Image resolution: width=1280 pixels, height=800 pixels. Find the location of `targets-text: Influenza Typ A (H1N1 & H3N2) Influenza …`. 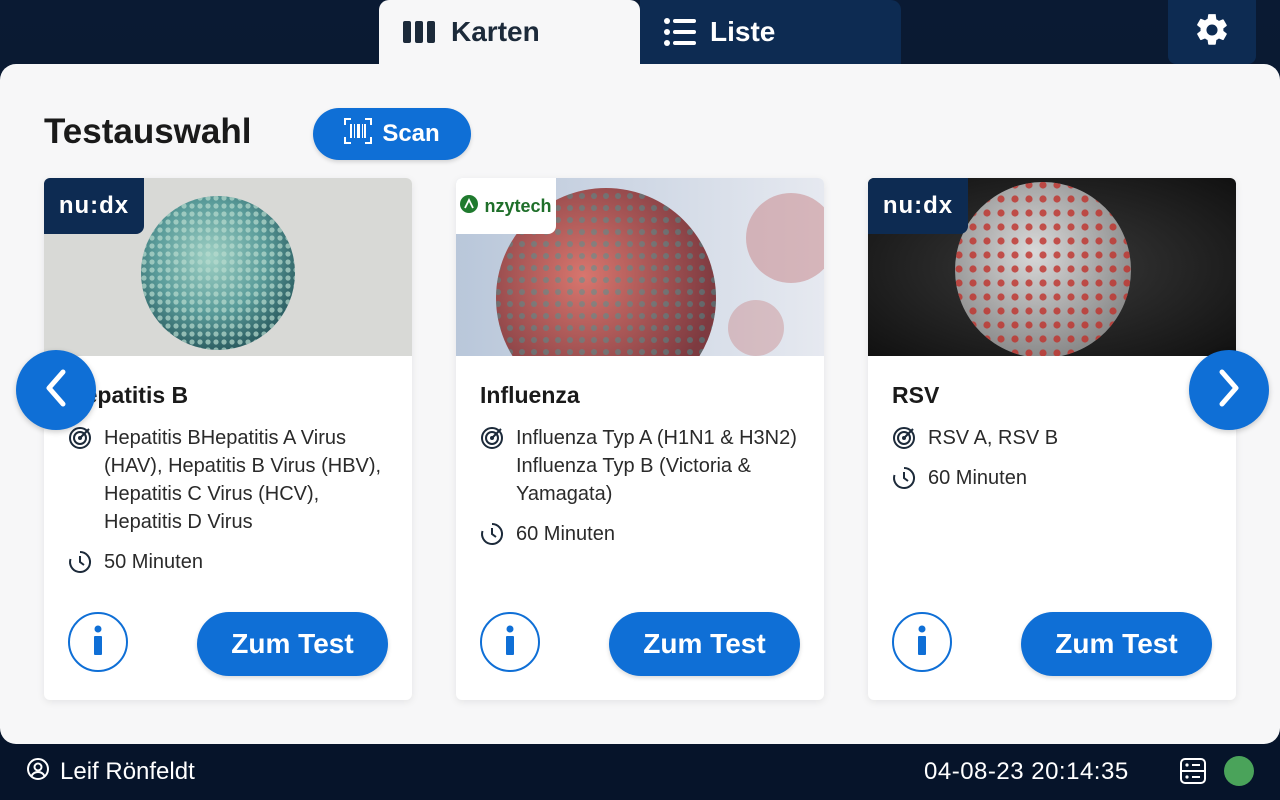

targets-text: Influenza Typ A (H1N1 & H3N2) Influenza … is located at coordinates (656, 466).